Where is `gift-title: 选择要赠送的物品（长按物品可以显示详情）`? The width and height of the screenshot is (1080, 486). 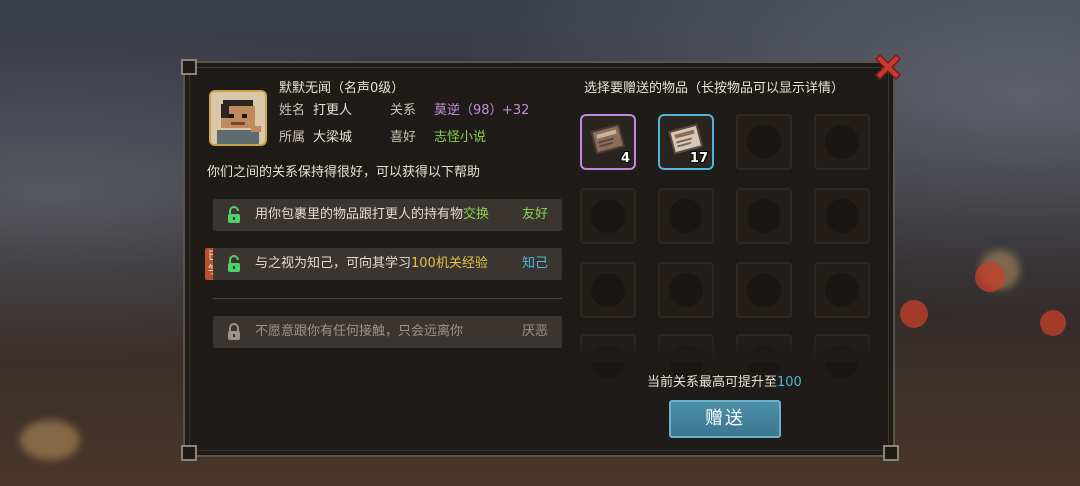
gift-title: 选择要赠送的物品（长按物品可以显示详情） is located at coordinates (714, 88).